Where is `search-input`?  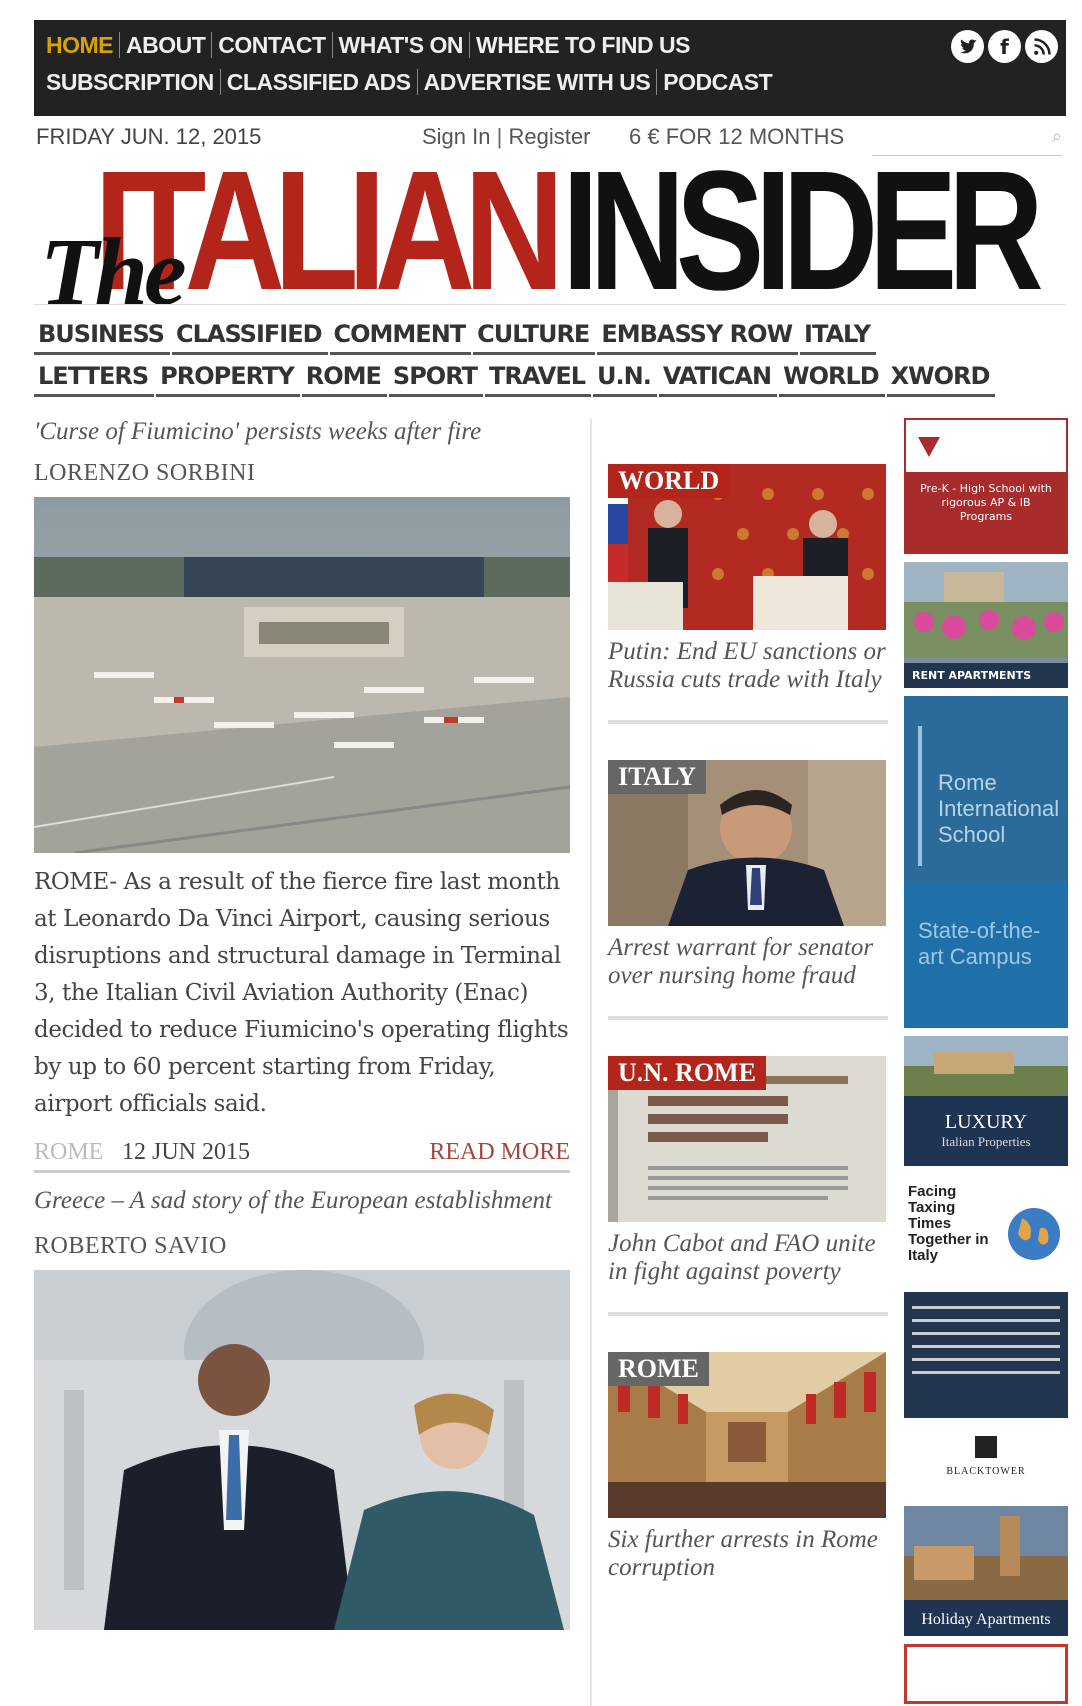 search-input is located at coordinates (967, 139).